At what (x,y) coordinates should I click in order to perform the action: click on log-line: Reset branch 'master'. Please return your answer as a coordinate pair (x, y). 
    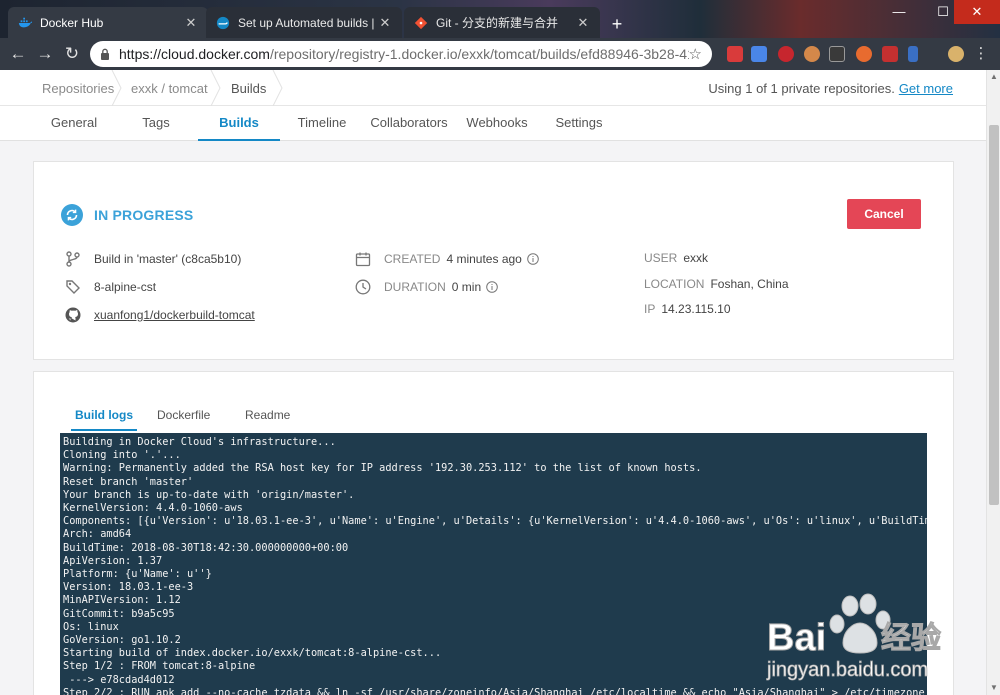
    Looking at the image, I should click on (128, 481).